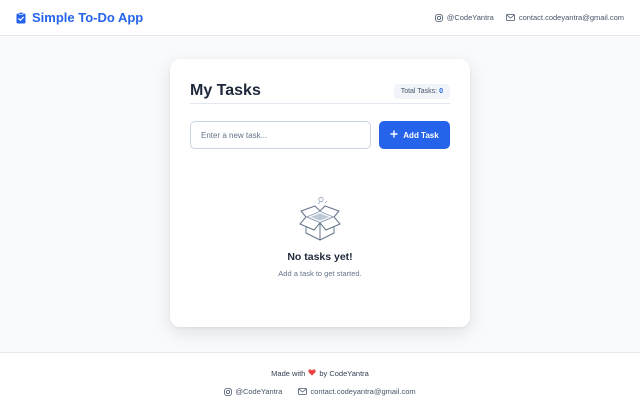 This screenshot has height=400, width=640. What do you see at coordinates (288, 373) in the screenshot?
I see `made-with-prefix: Made with` at bounding box center [288, 373].